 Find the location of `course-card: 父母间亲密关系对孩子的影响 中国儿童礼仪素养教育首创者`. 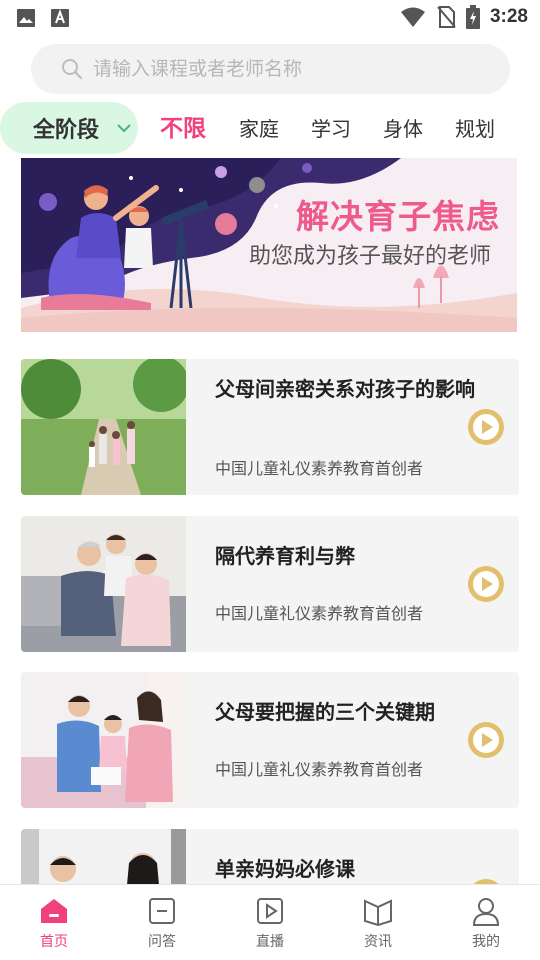

course-card: 父母间亲密关系对孩子的影响 中国儿童礼仪素养教育首创者 is located at coordinates (270, 427).